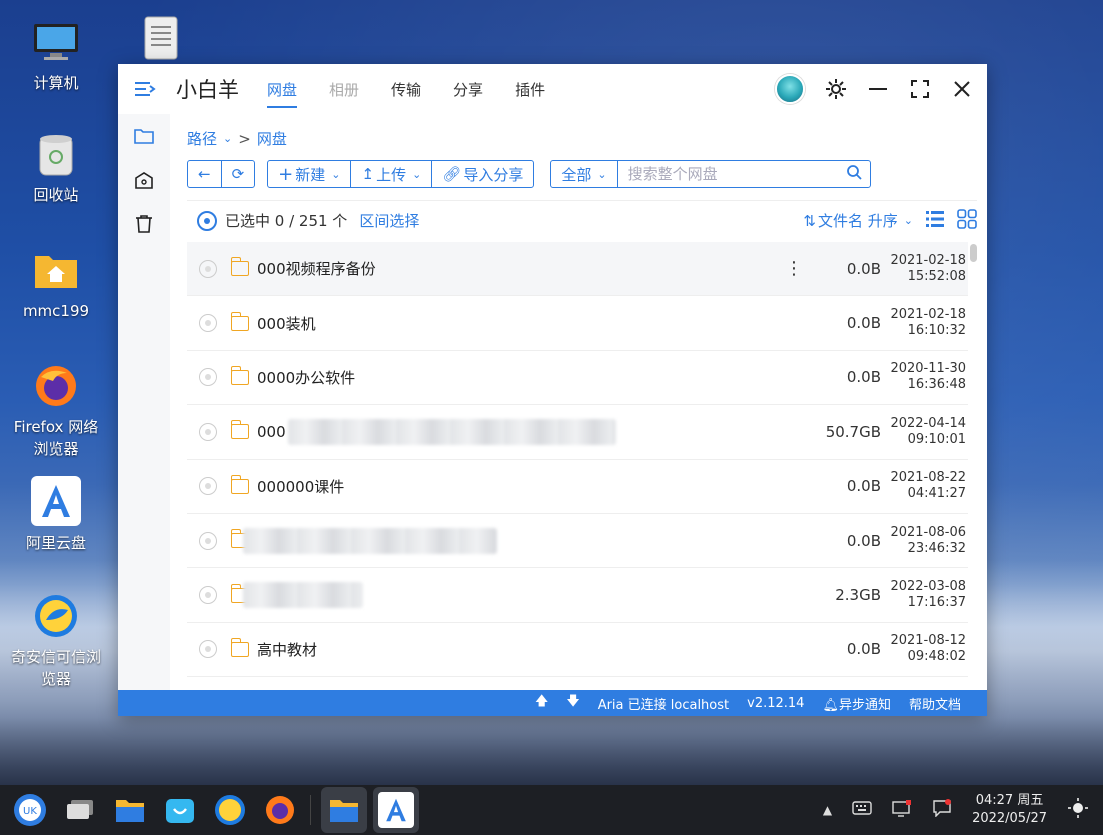  I want to click on aliyun-drive-taskbar-icon, so click(396, 810).